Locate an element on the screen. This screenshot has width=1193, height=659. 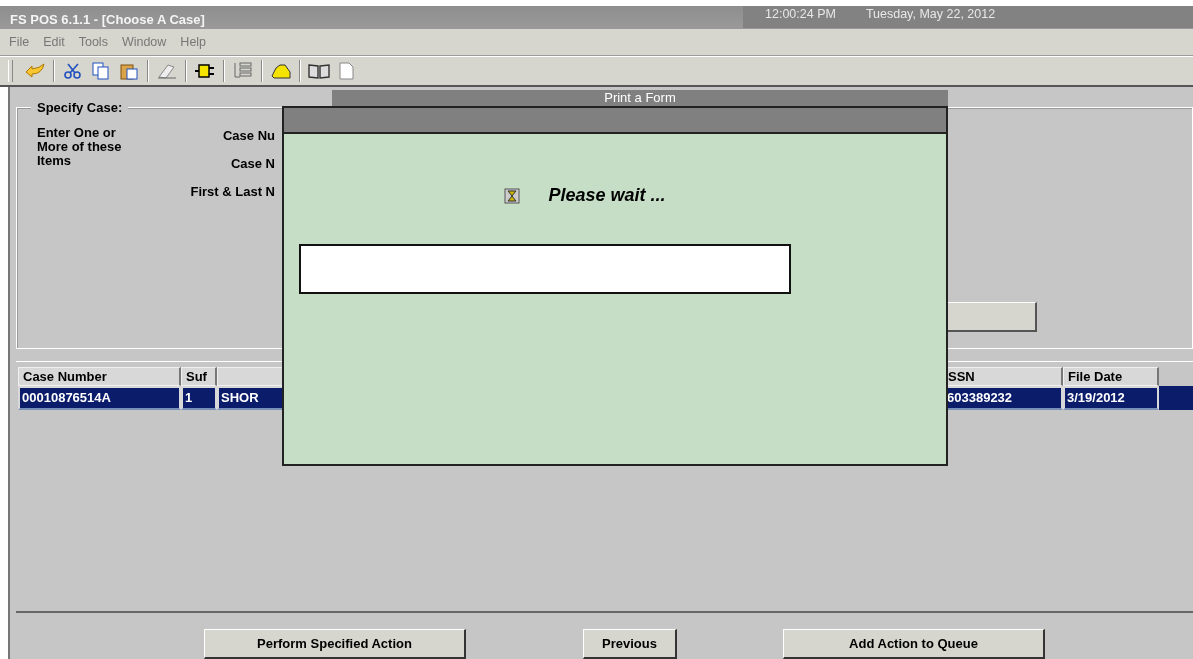
table-cell: 3/19/2012 is located at coordinates (1111, 398).